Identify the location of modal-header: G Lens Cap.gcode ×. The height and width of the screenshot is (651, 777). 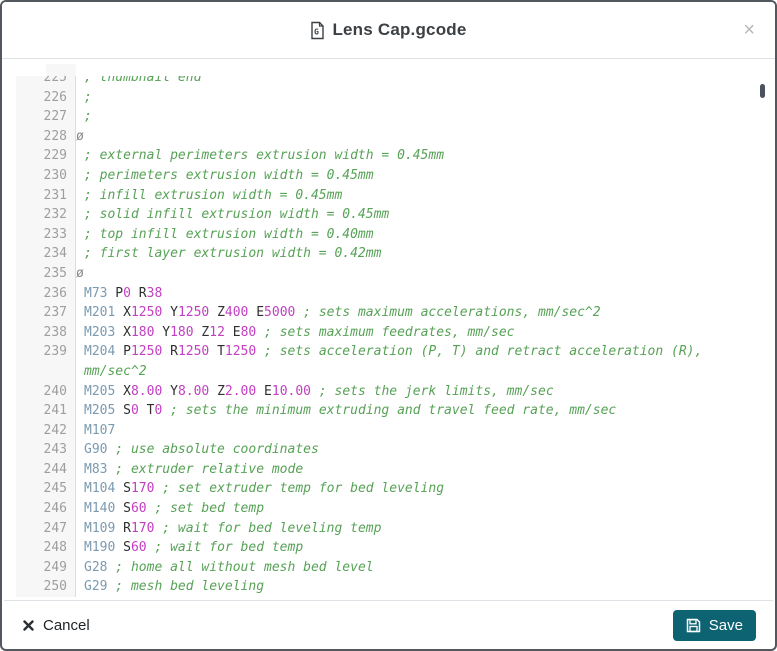
(388, 30).